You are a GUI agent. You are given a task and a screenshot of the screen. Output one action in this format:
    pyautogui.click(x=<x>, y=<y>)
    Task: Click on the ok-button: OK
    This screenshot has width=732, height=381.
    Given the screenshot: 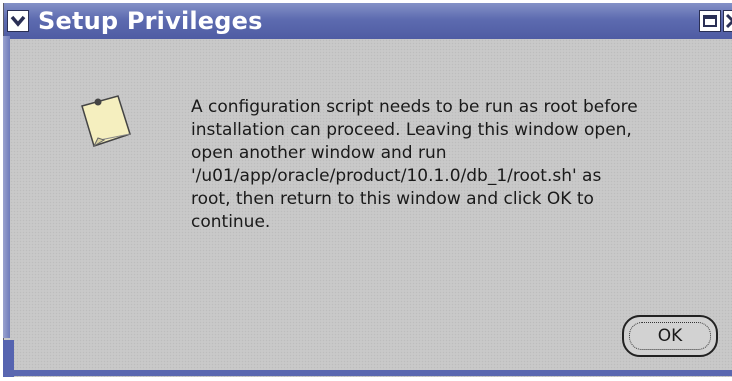 What is the action you would take?
    pyautogui.click(x=670, y=336)
    